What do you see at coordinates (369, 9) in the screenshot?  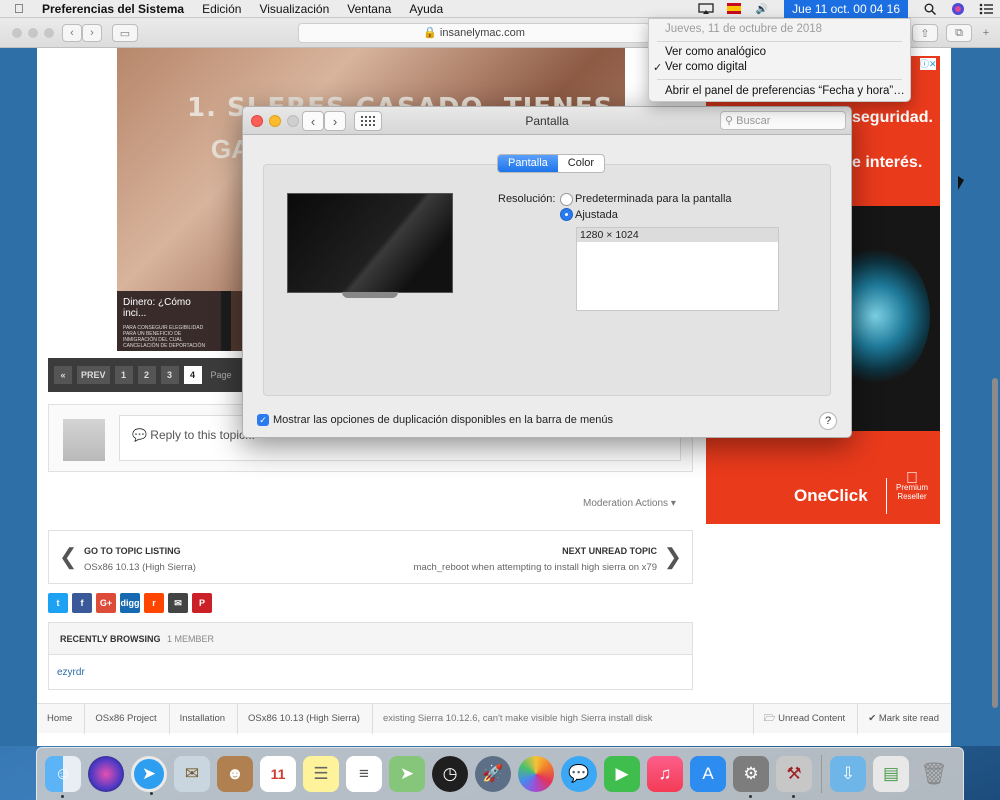 I see `menu-ventana: Ventana` at bounding box center [369, 9].